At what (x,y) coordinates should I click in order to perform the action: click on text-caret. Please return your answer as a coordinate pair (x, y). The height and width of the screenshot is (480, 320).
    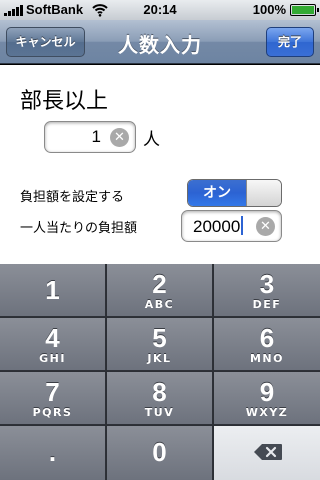
    Looking at the image, I should click on (242, 225).